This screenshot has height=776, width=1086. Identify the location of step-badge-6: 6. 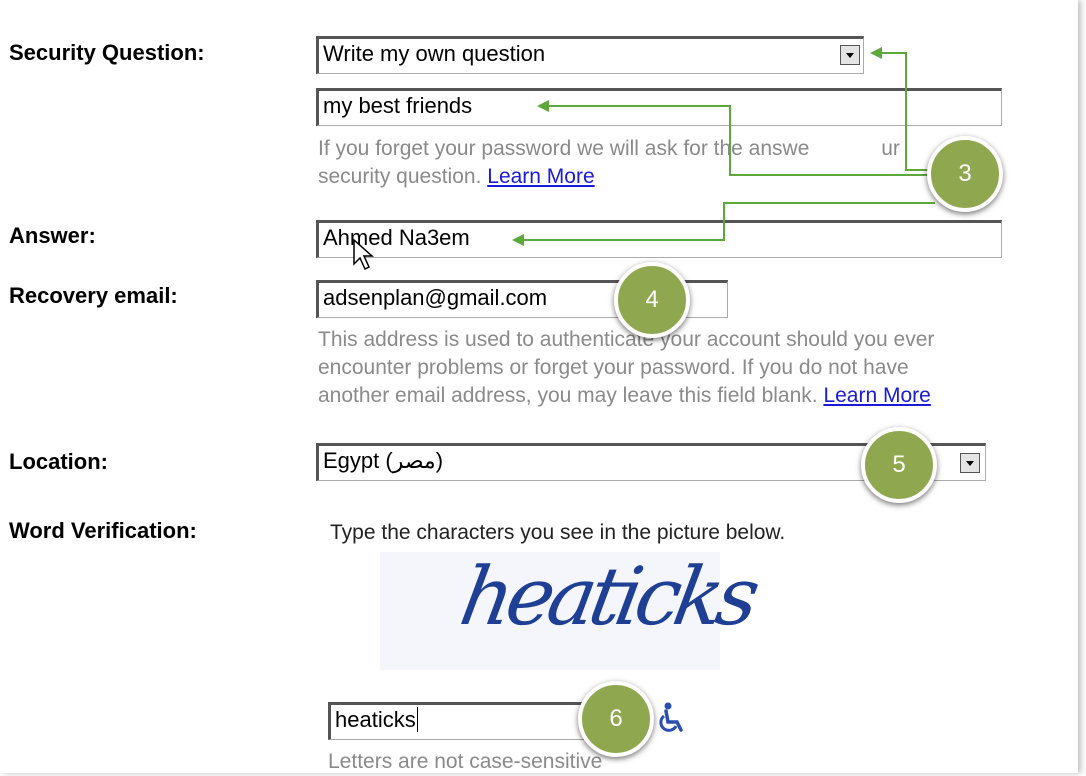
(616, 719).